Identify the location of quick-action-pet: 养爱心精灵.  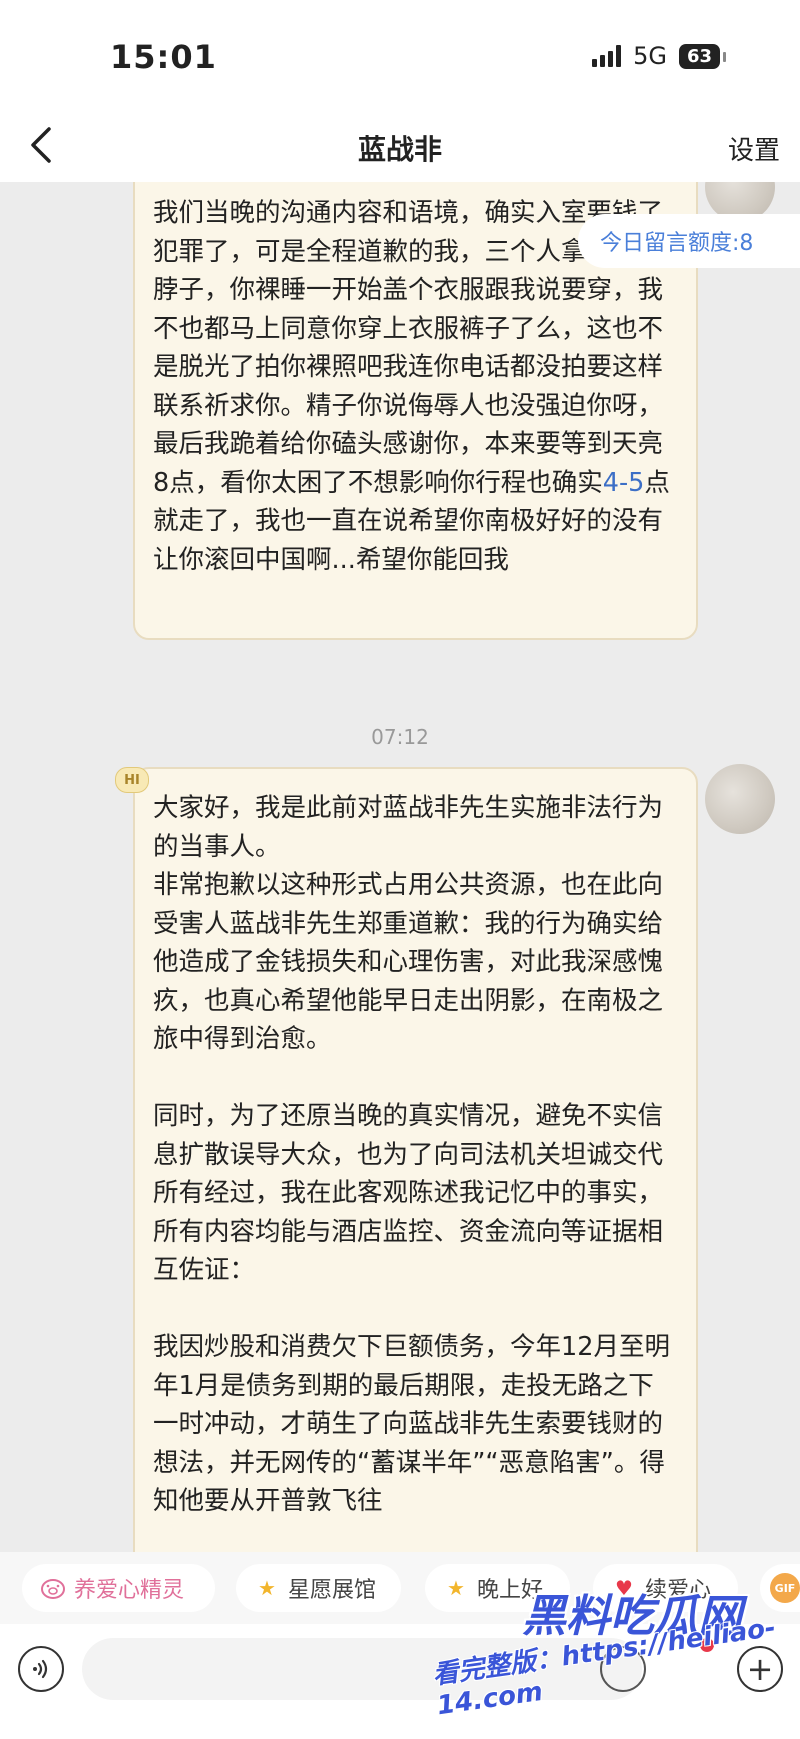
(118, 1588).